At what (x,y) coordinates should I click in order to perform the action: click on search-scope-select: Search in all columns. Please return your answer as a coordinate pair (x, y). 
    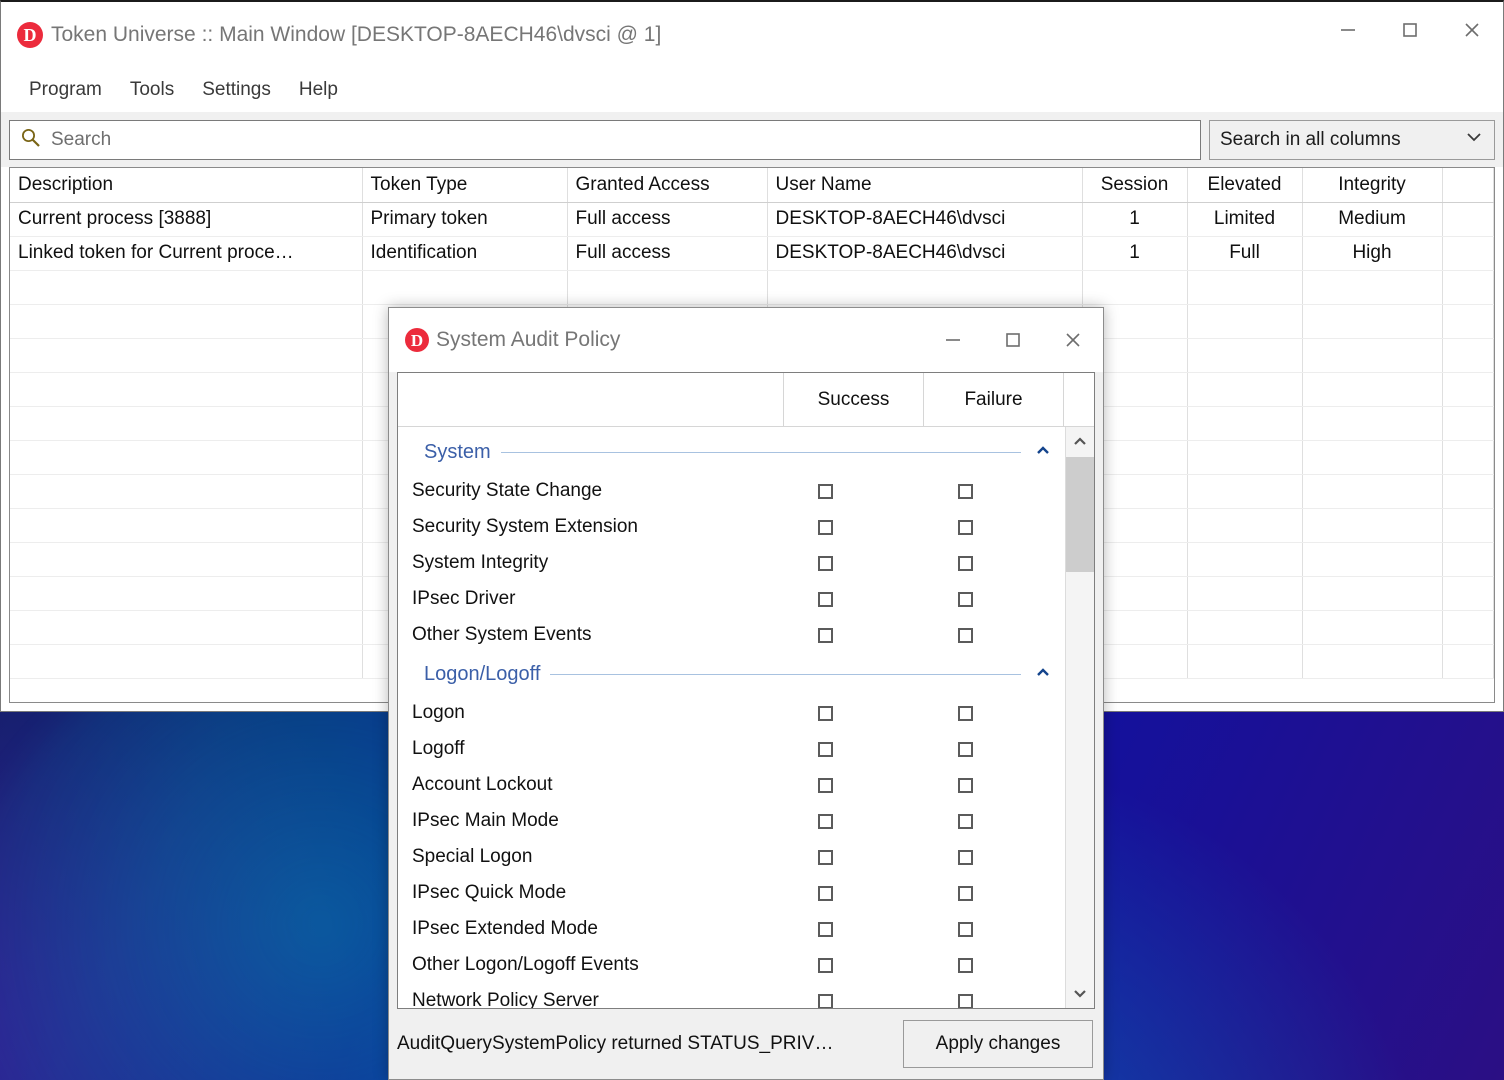
    Looking at the image, I should click on (1352, 139).